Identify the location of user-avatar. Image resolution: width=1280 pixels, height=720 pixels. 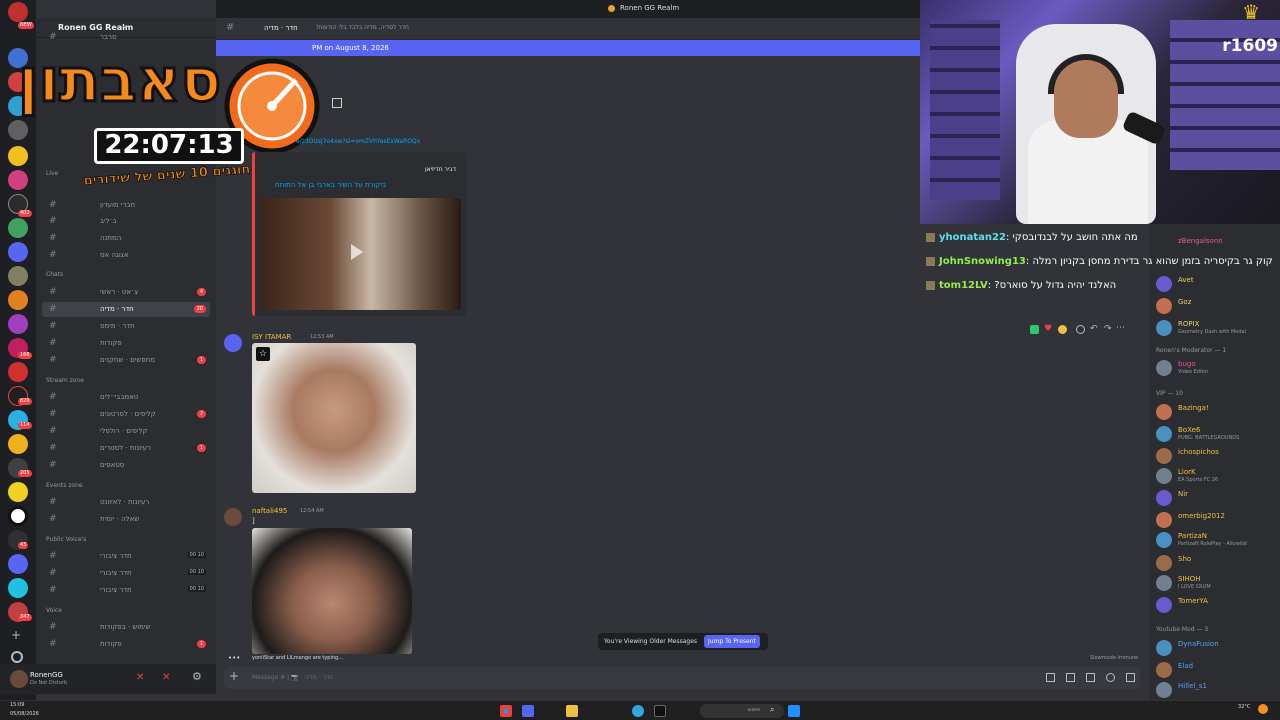
(19, 679).